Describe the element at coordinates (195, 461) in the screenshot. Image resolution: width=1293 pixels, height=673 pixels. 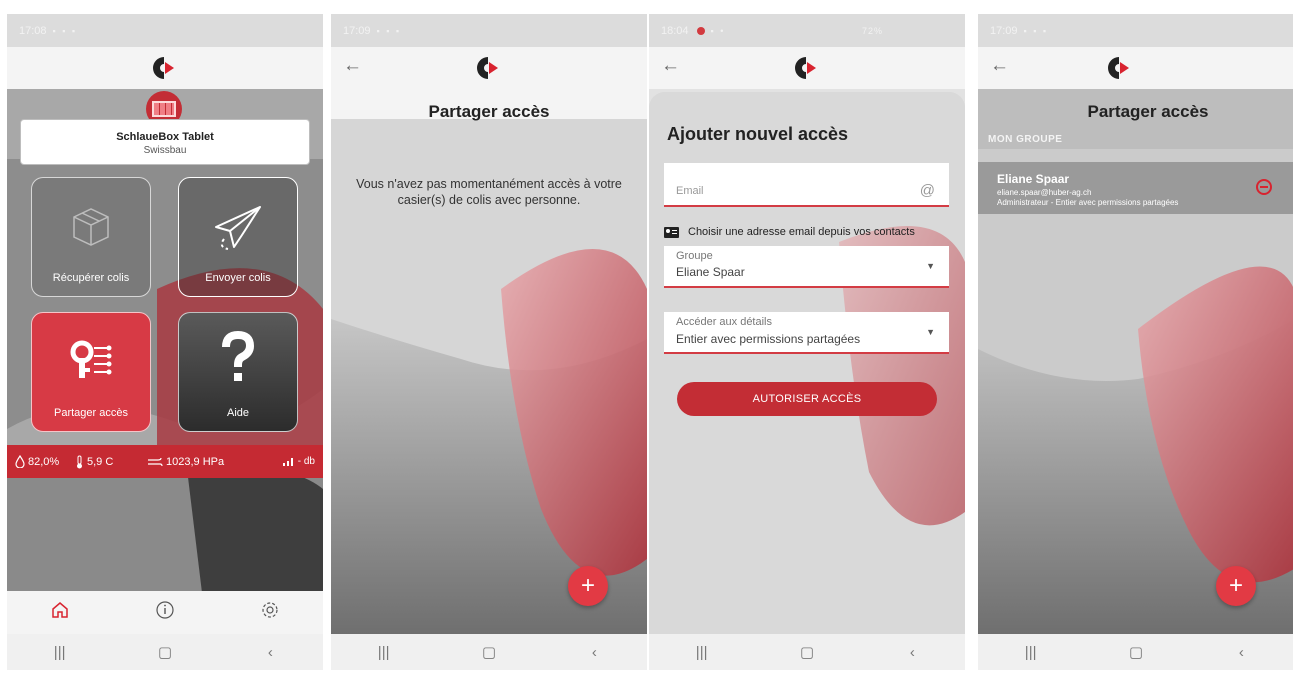
I see `pressure-value: 1023,9 HPa` at that location.